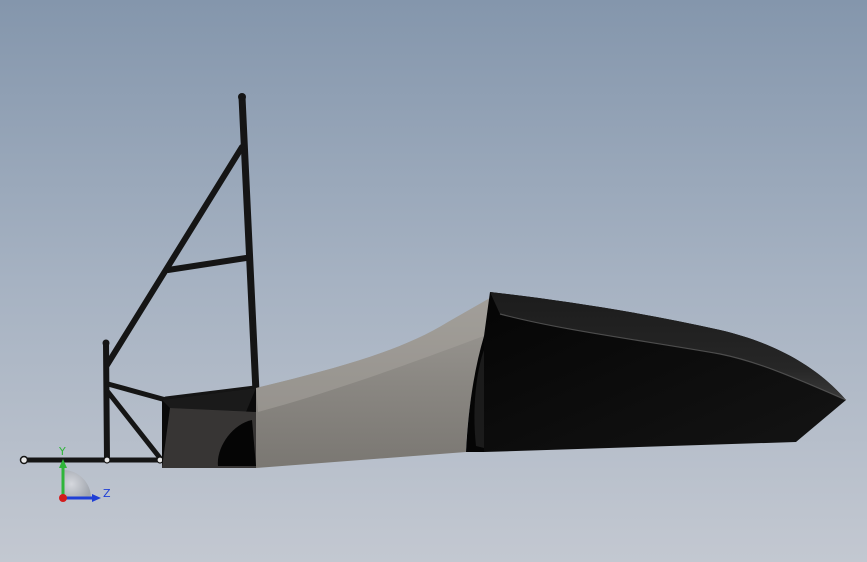 The height and width of the screenshot is (562, 867). I want to click on triad-z-arrow, so click(96, 498).